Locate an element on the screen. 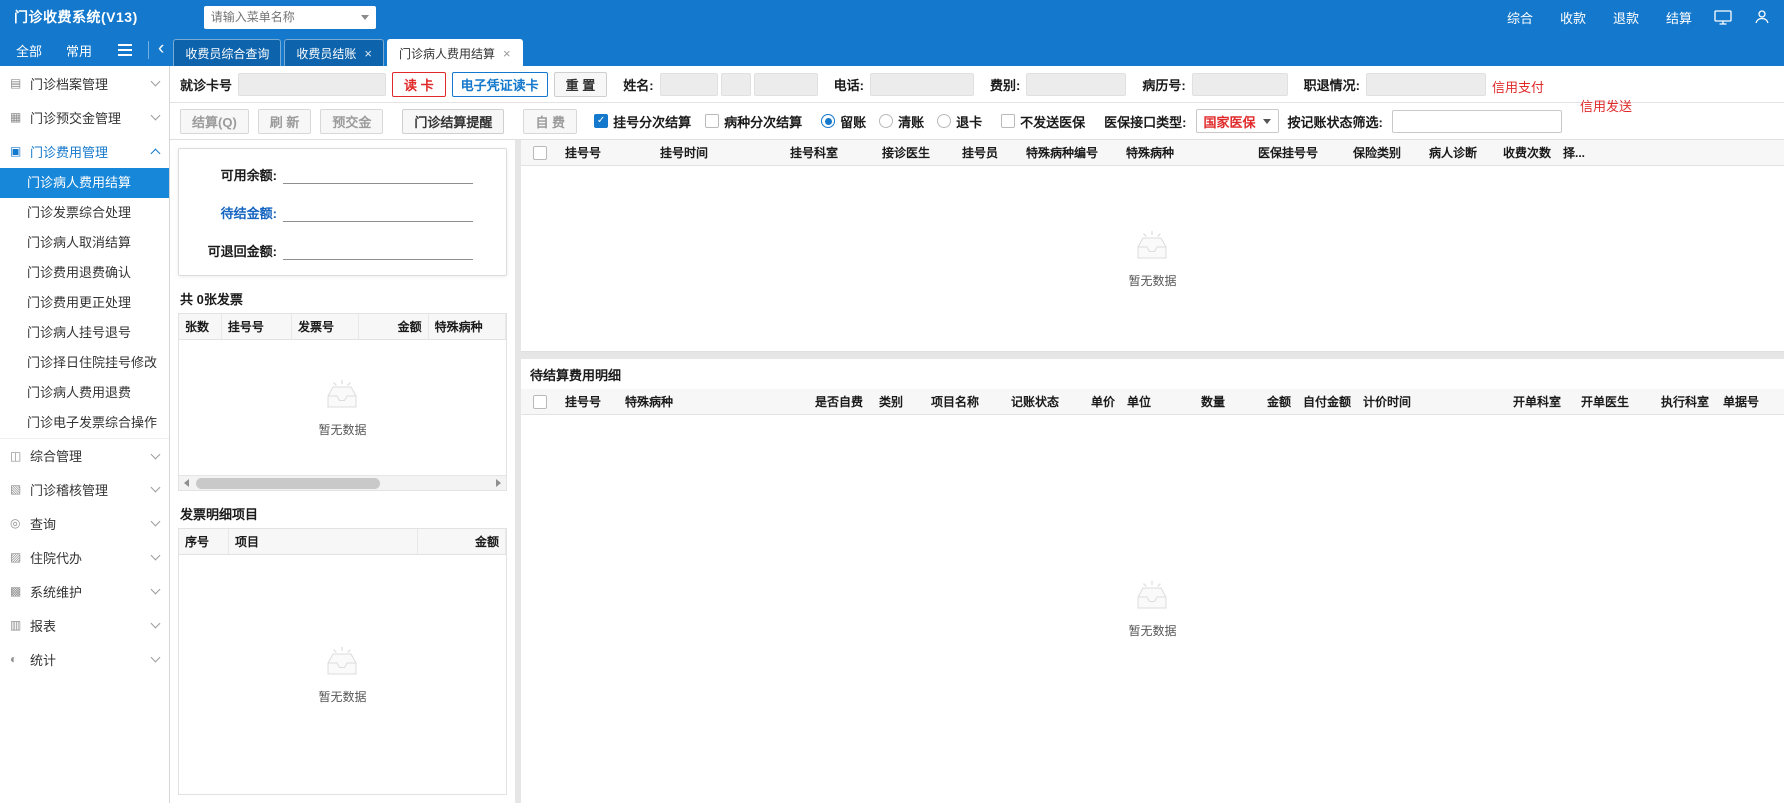 This screenshot has height=803, width=1784. settle-reminder-button: 门诊结算提醒 is located at coordinates (453, 121).